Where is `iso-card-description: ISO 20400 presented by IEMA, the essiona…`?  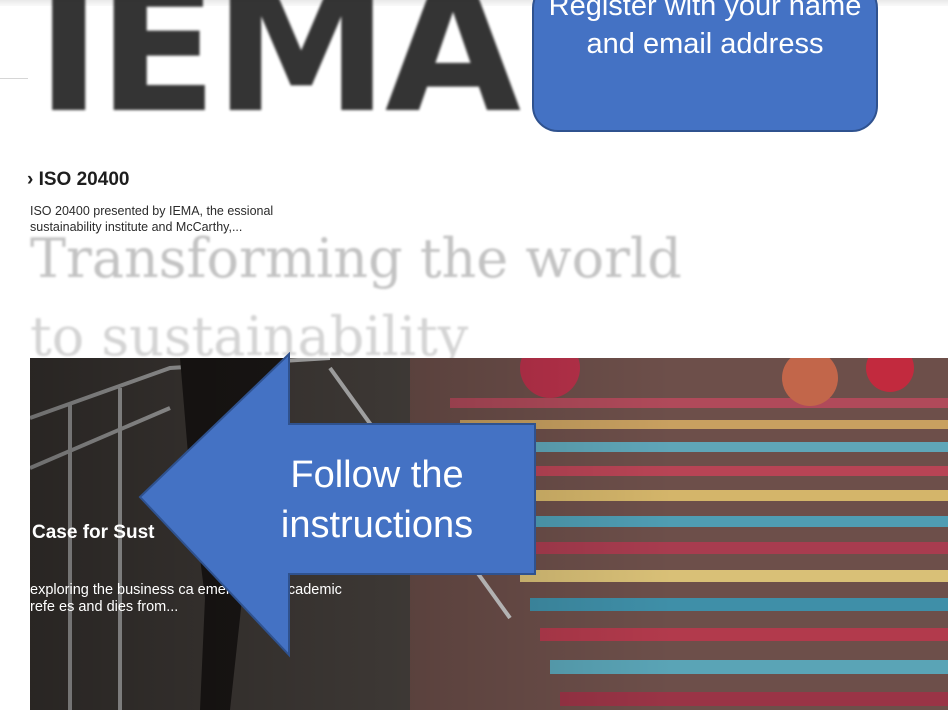
iso-card-description: ISO 20400 presented by IEMA, the essiona… is located at coordinates (152, 219).